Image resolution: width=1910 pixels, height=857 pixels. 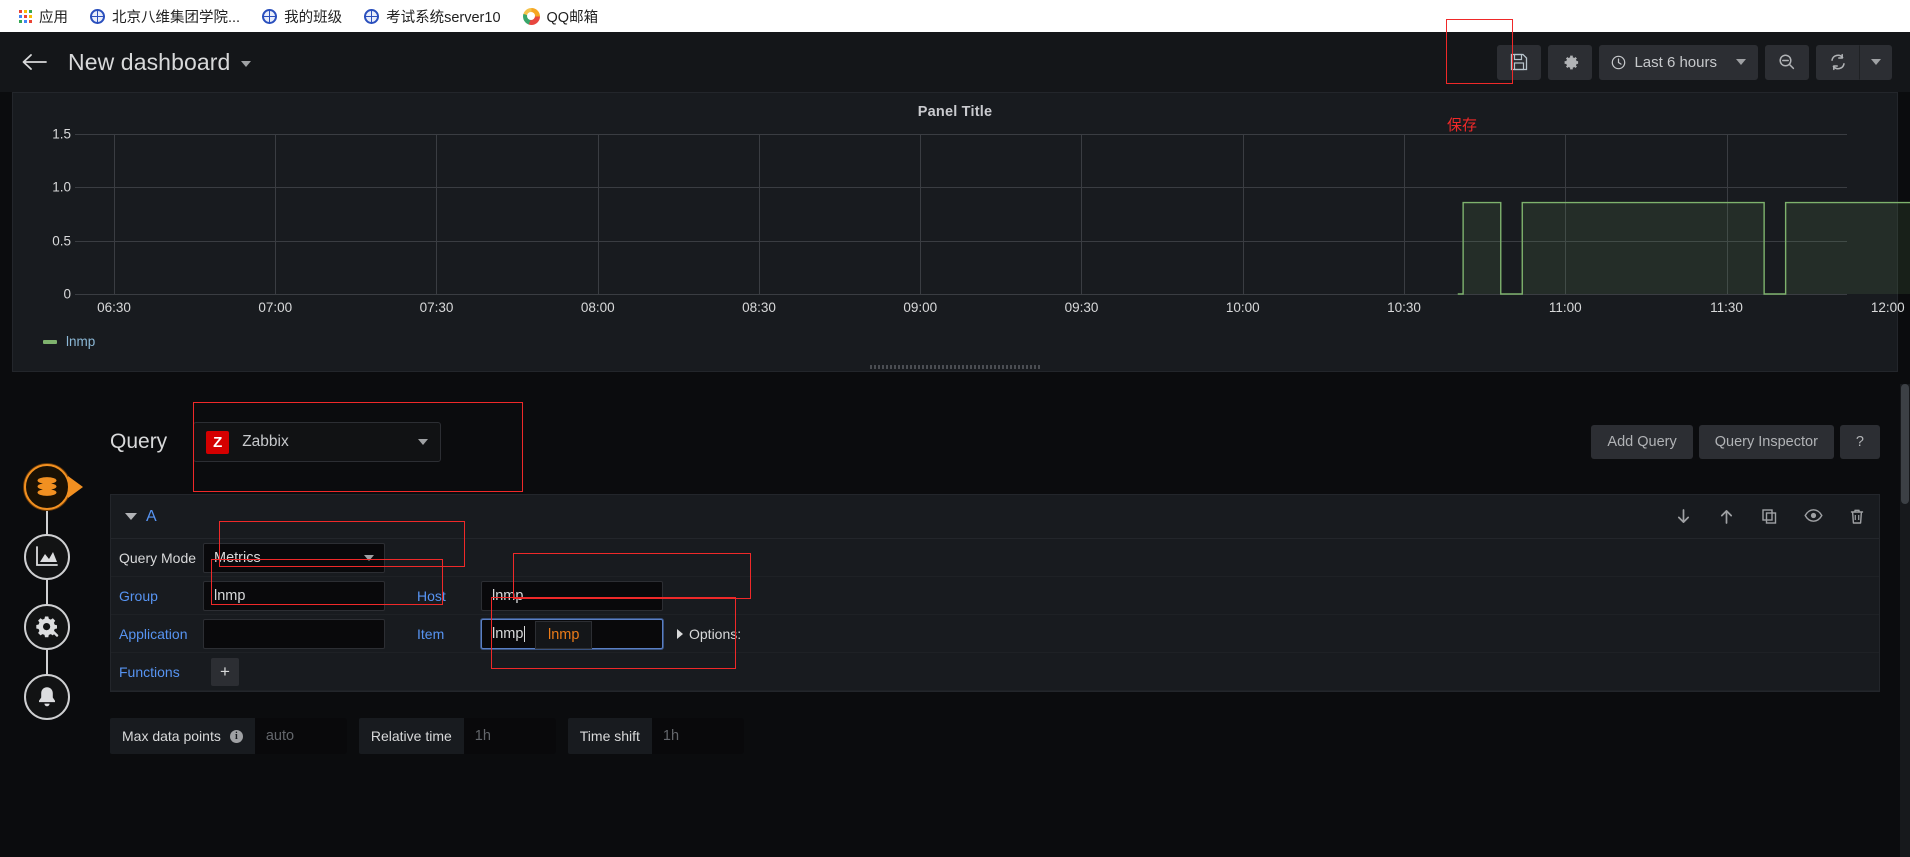 What do you see at coordinates (1726, 516) in the screenshot?
I see `move-up-icon` at bounding box center [1726, 516].